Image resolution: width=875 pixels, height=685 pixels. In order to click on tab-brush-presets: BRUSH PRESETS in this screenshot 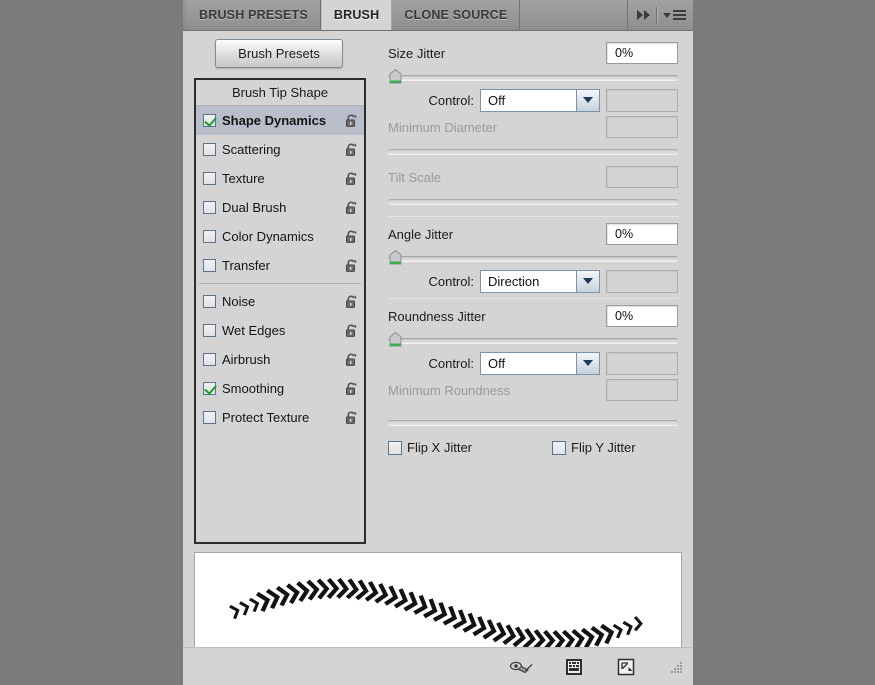, I will do `click(254, 15)`.